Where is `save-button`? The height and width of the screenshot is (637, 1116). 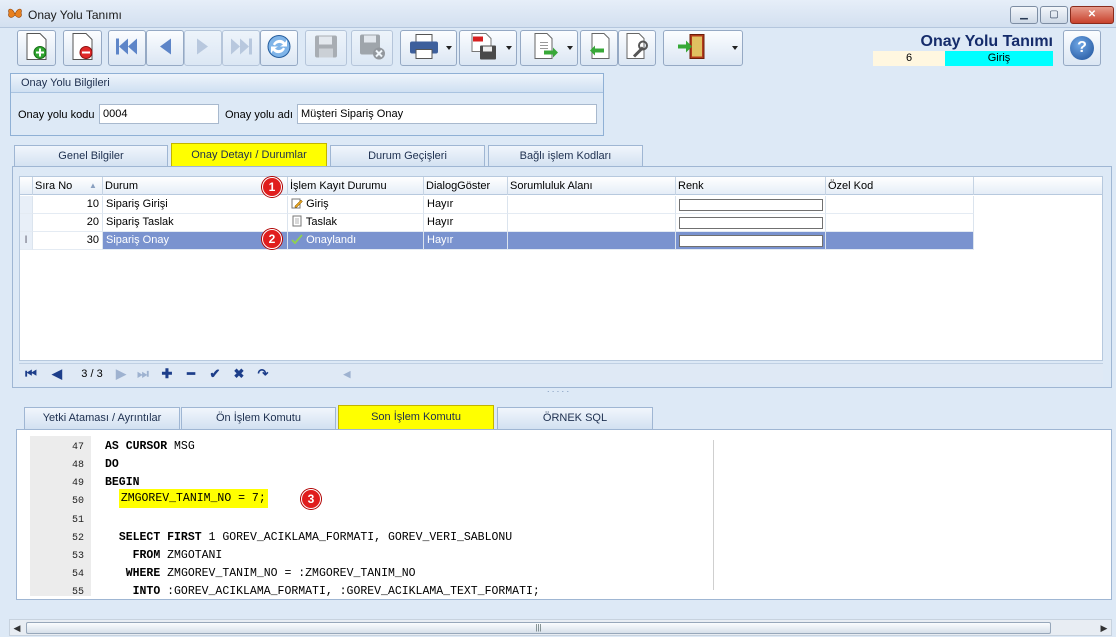 save-button is located at coordinates (326, 48).